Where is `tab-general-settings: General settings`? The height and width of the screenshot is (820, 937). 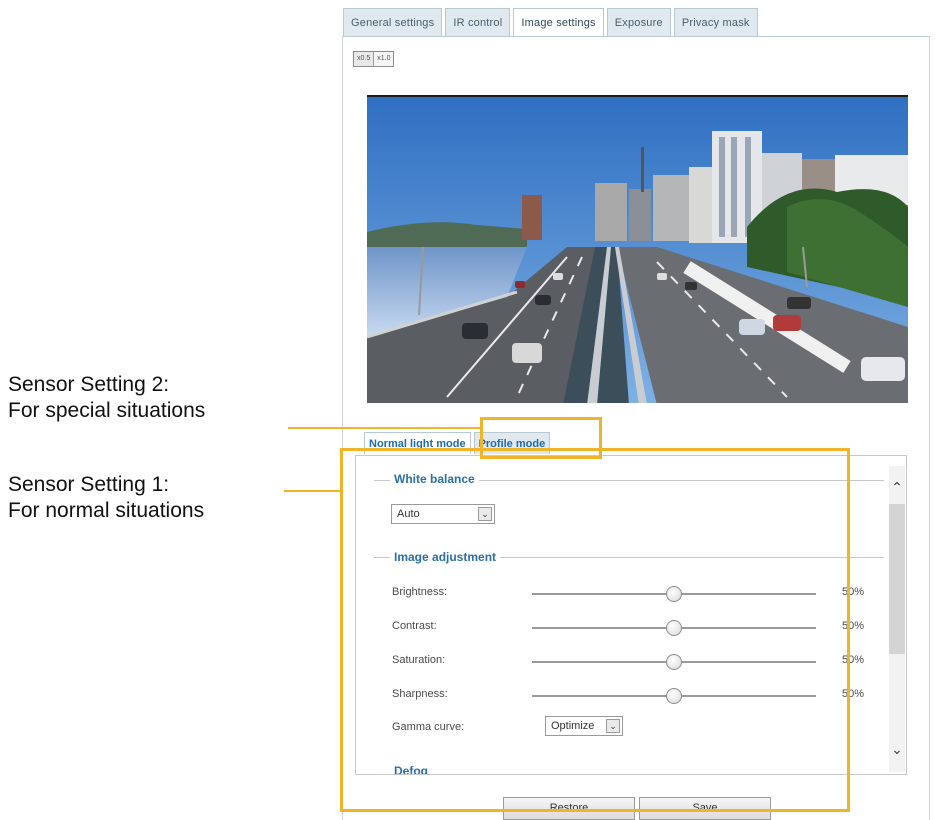
tab-general-settings: General settings is located at coordinates (393, 22).